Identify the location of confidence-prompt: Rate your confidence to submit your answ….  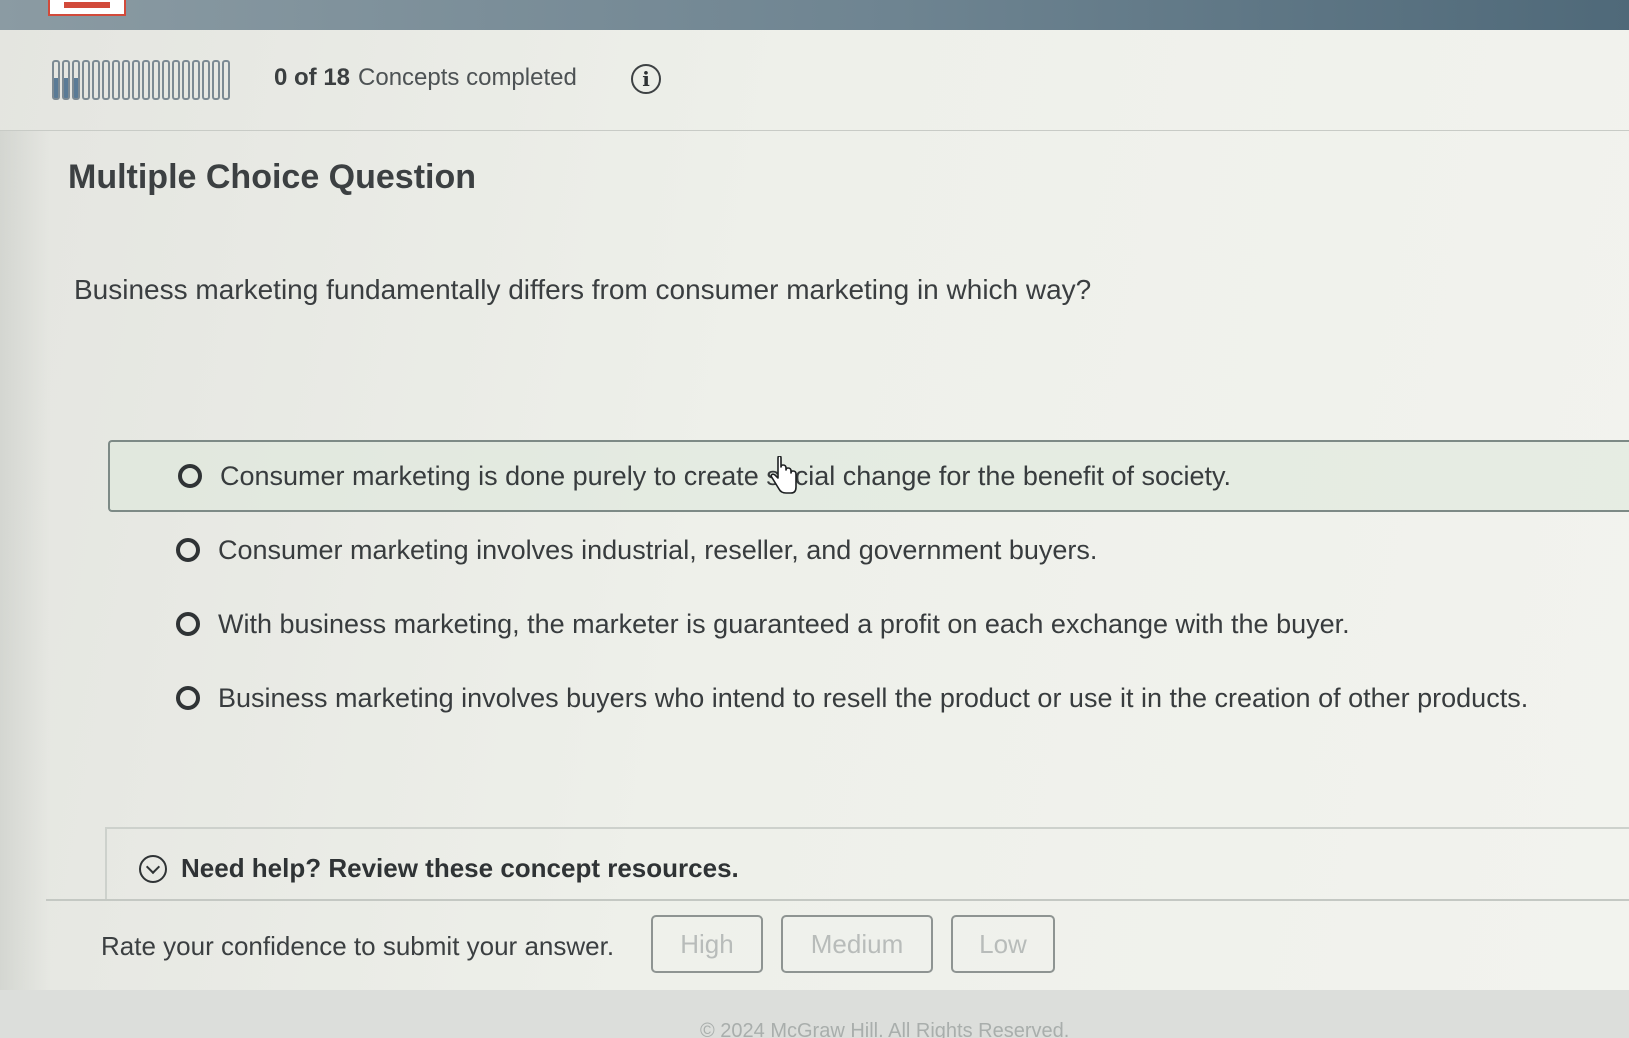
(358, 946).